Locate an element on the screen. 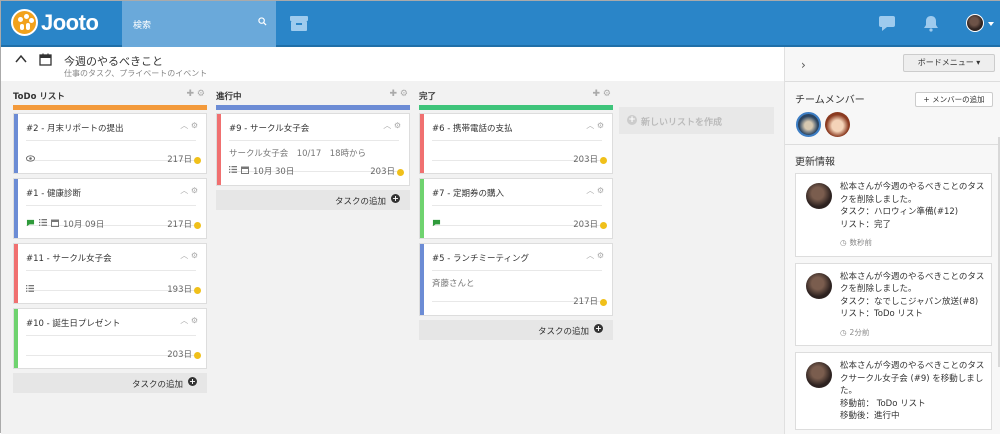 This screenshot has height=434, width=1000. task-card: #10 - 誕生日プレゼント ︿ ⚙ 203日 is located at coordinates (110, 338).